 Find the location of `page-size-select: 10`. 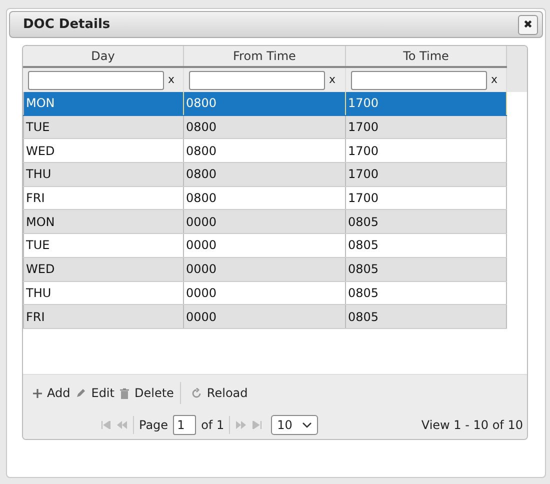

page-size-select: 10 is located at coordinates (294, 425).